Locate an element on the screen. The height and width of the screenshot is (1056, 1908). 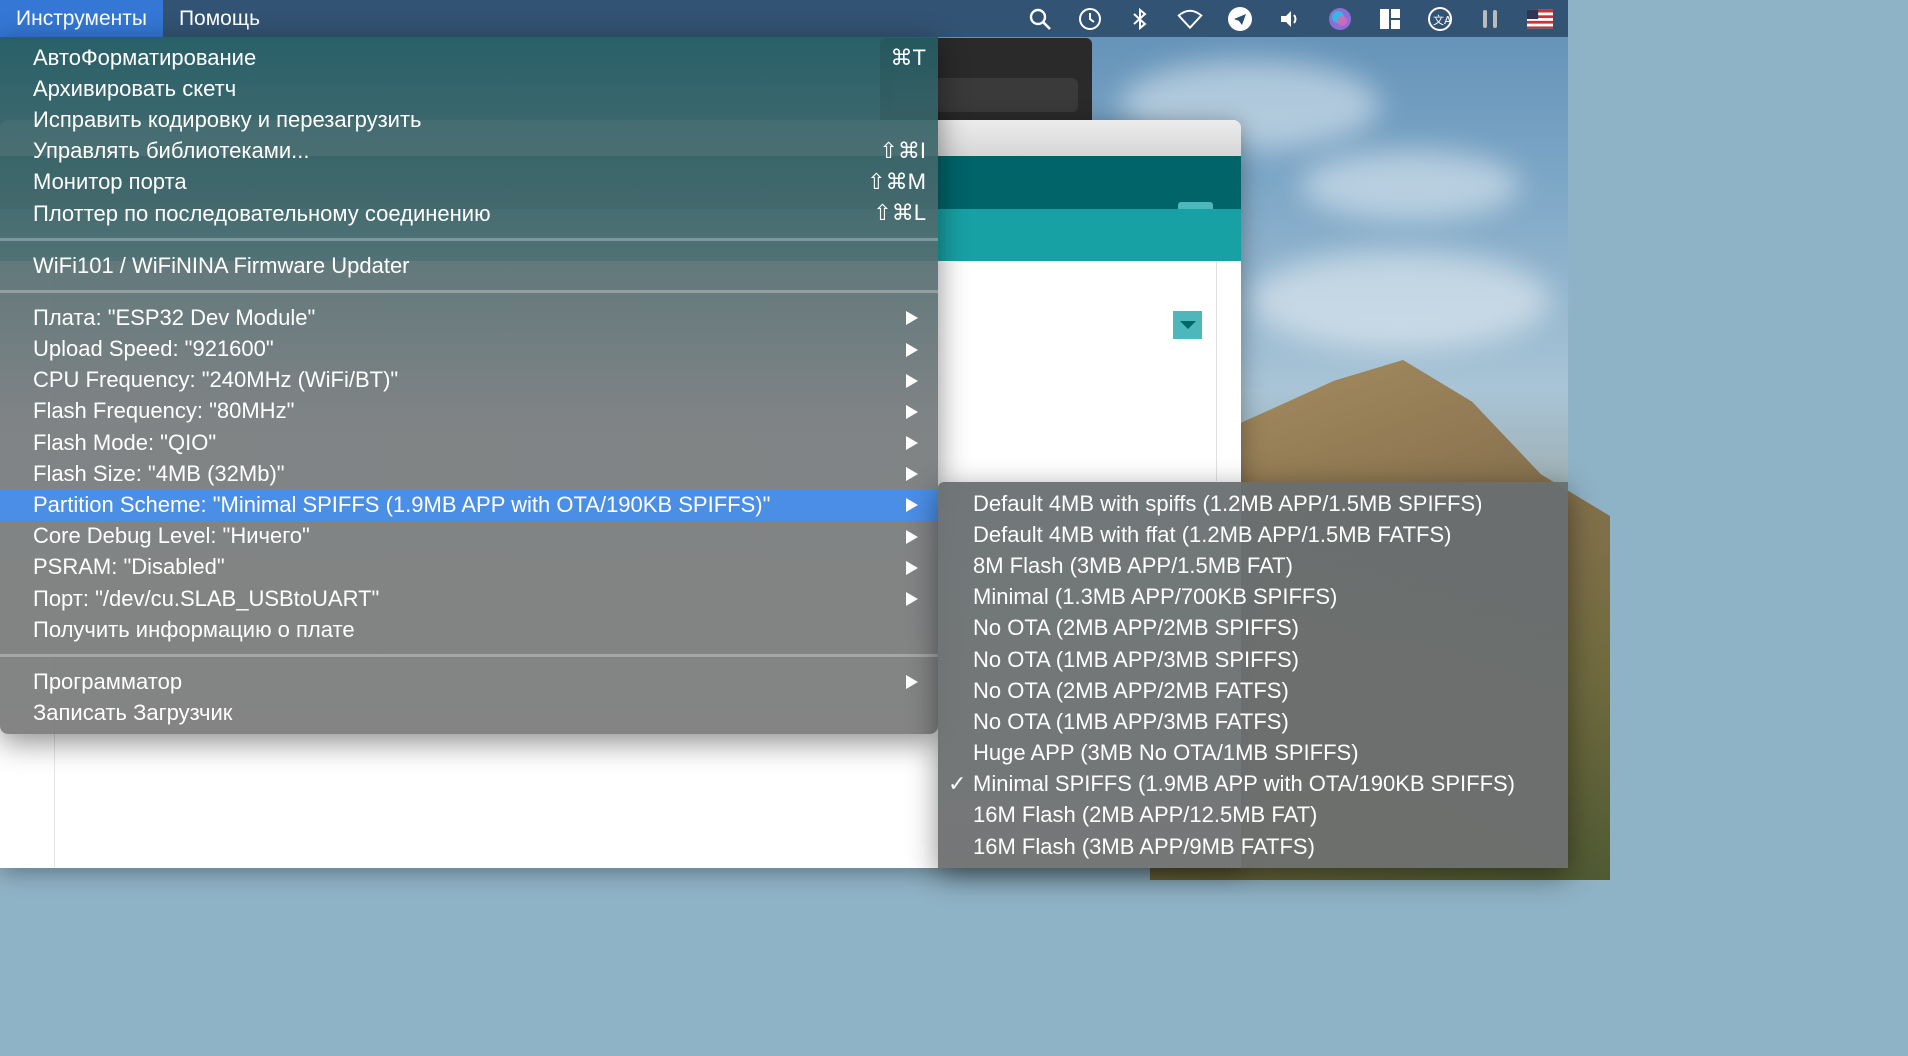
menu-item-flash-frequency: Flash Frequency: "80MHz" is located at coordinates (469, 411).